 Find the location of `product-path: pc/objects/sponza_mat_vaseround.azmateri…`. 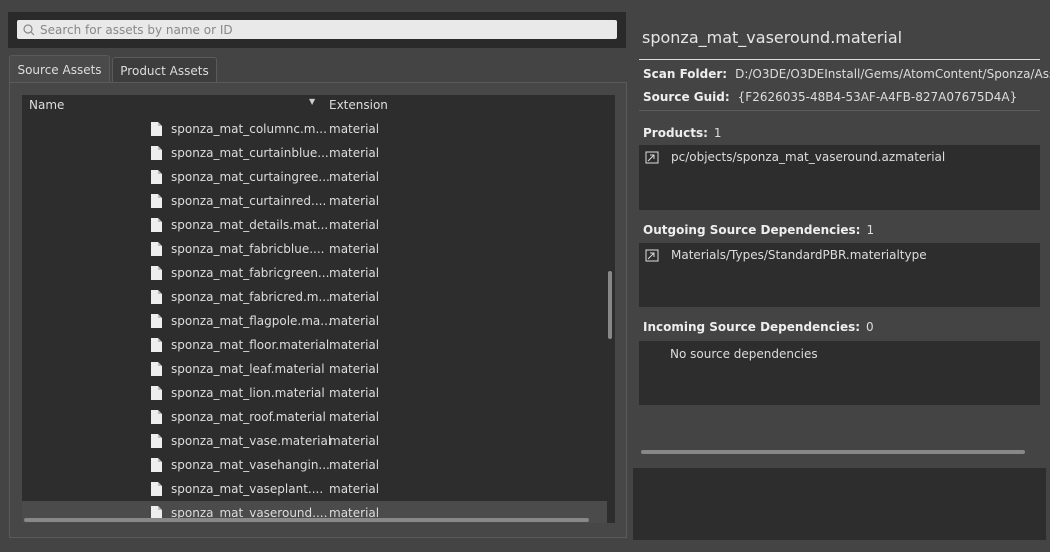

product-path: pc/objects/sponza_mat_vaseround.azmateri… is located at coordinates (808, 157).